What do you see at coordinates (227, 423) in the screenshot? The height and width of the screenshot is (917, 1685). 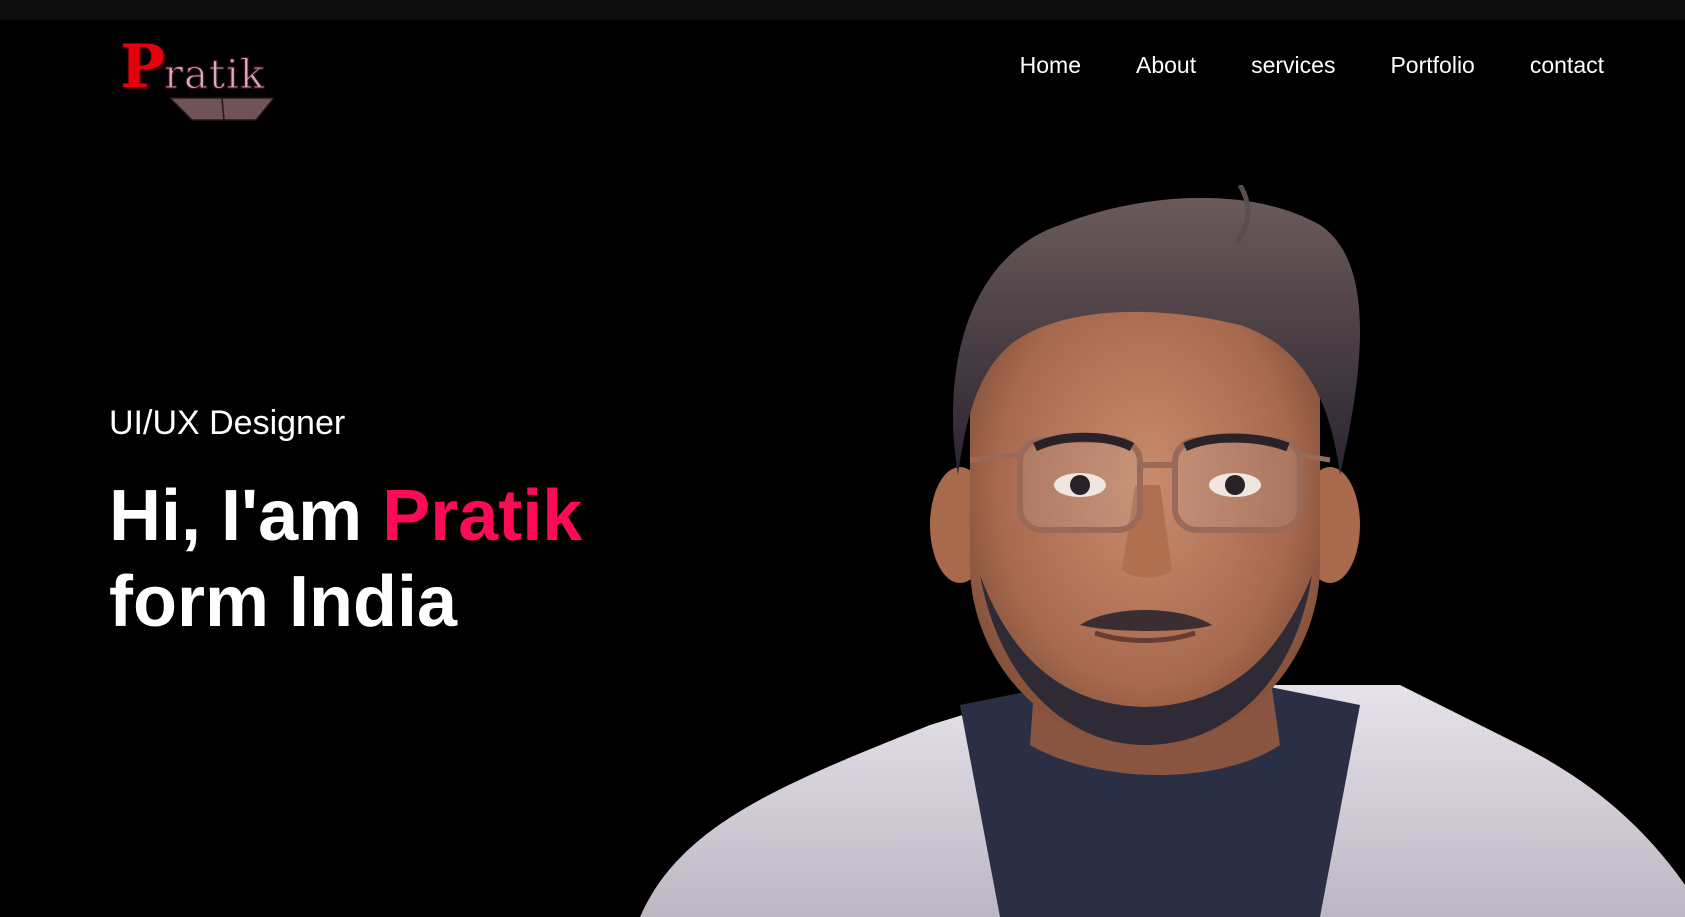 I see `hero-subtitle: UI/UX Designer` at bounding box center [227, 423].